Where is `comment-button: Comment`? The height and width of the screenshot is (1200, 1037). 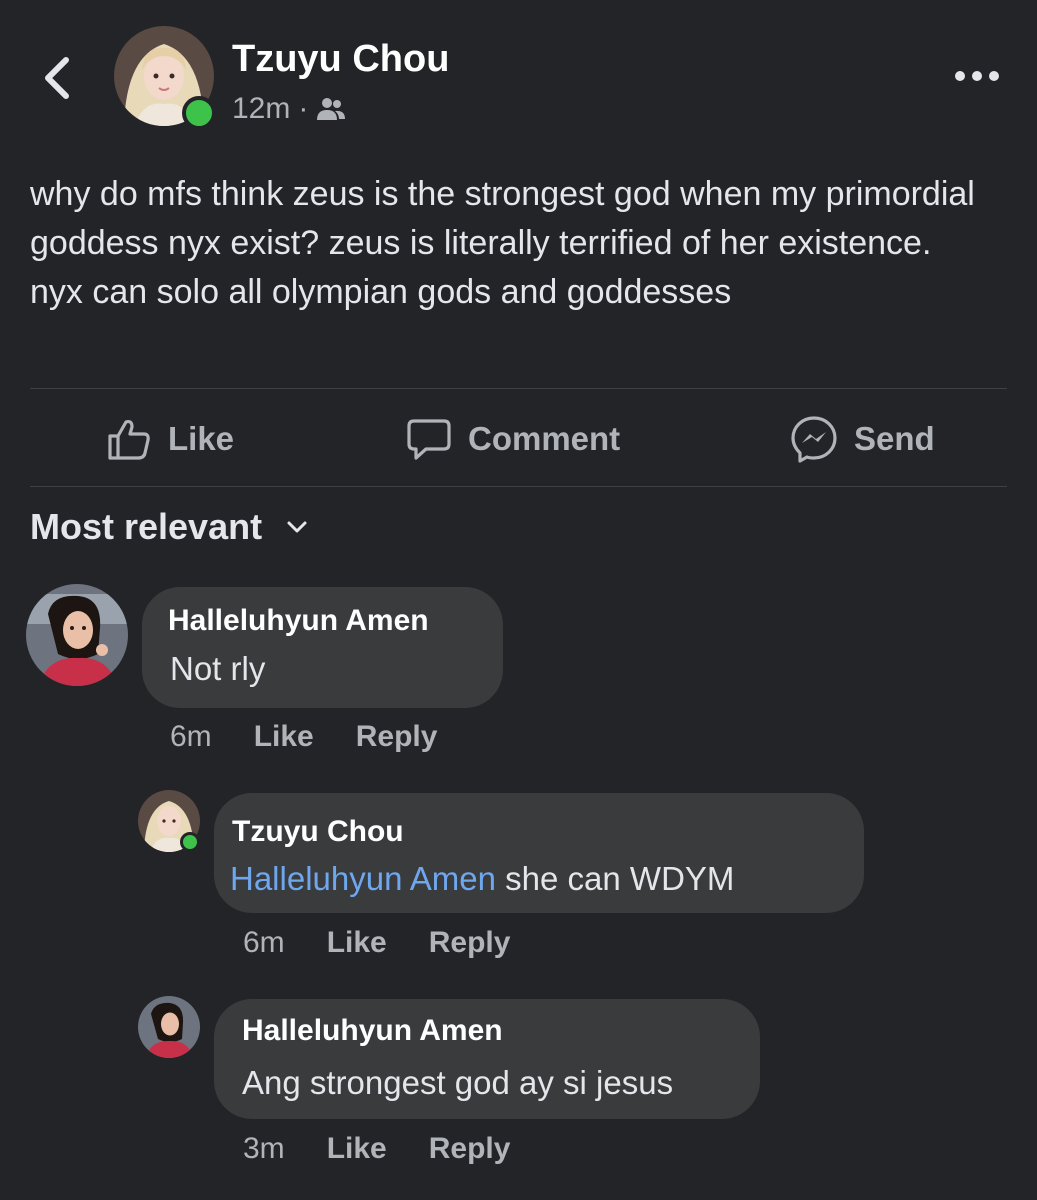
comment-button: Comment is located at coordinates (513, 439).